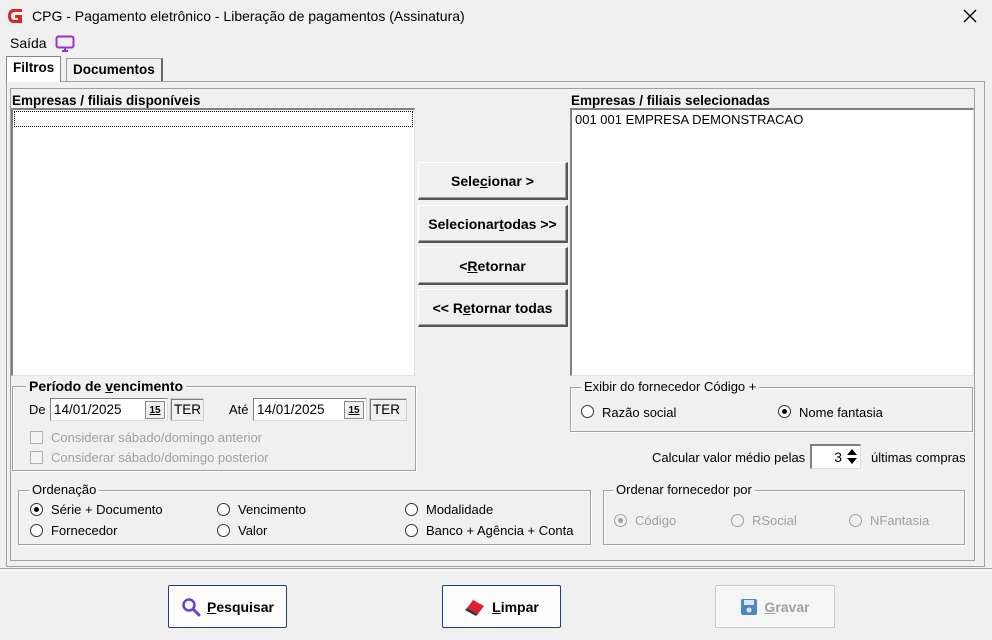 Image resolution: width=992 pixels, height=640 pixels. I want to click on title-text: Período de, so click(67, 386).